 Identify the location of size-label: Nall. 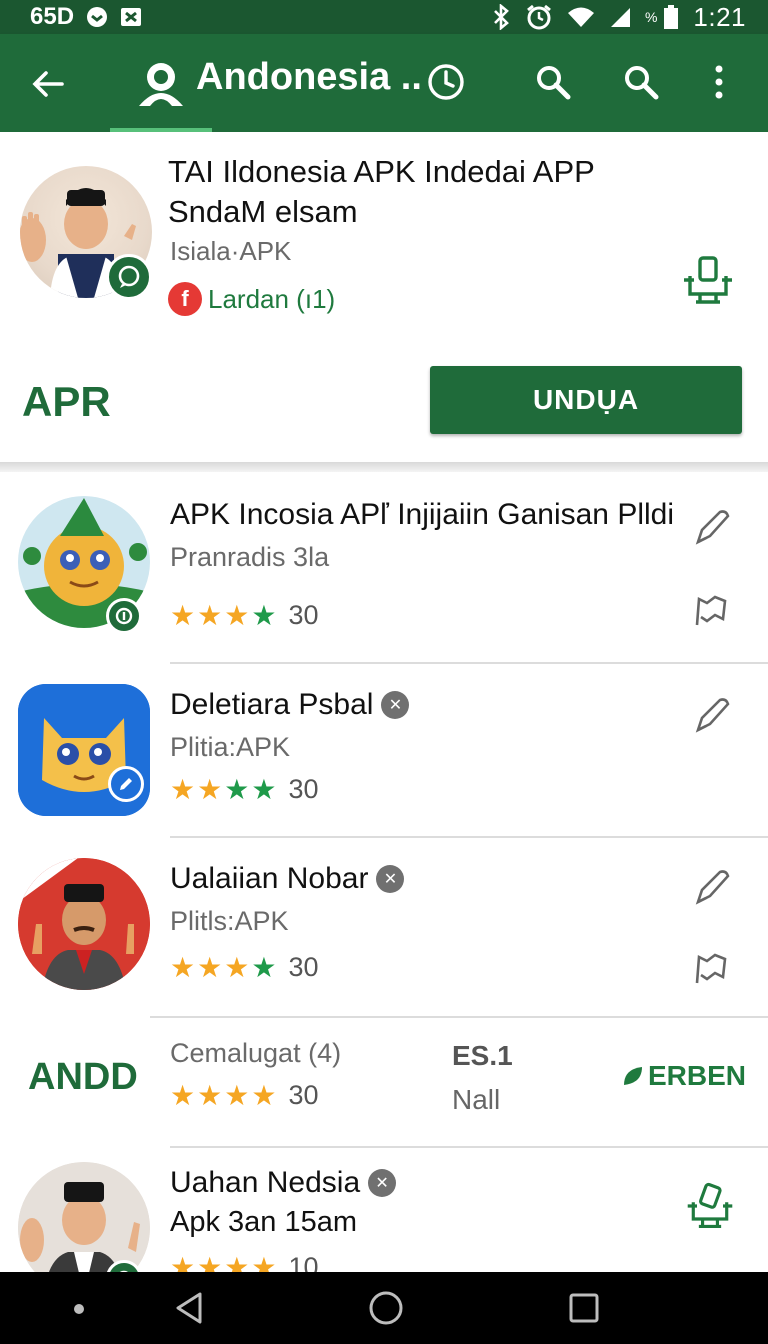
(476, 1099).